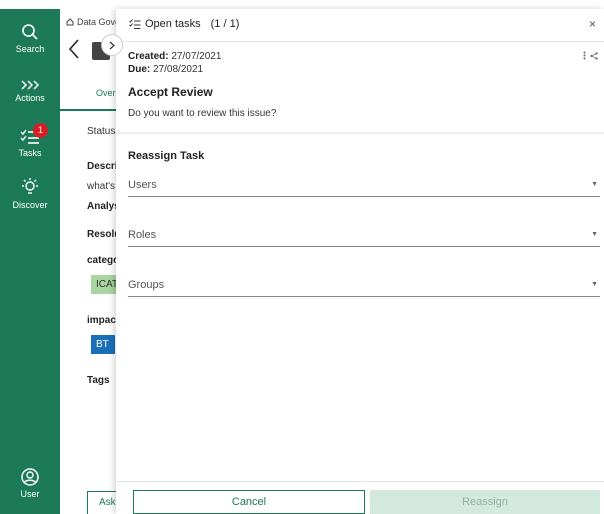  I want to click on reassign-button: Reassign, so click(485, 502).